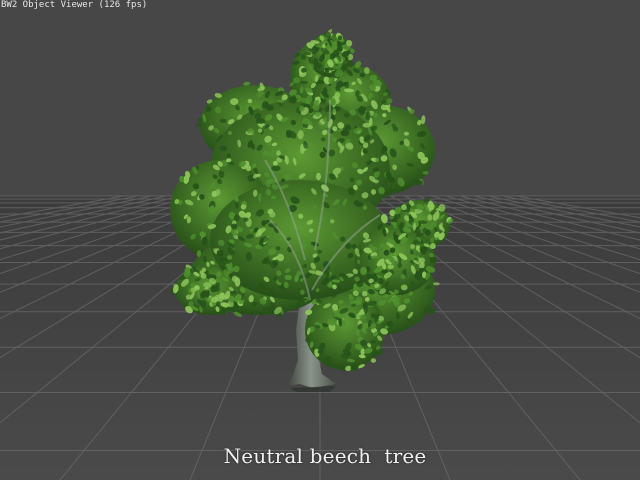 Image resolution: width=640 pixels, height=480 pixels. What do you see at coordinates (325, 456) in the screenshot?
I see `object-caption: Neutral beech tree` at bounding box center [325, 456].